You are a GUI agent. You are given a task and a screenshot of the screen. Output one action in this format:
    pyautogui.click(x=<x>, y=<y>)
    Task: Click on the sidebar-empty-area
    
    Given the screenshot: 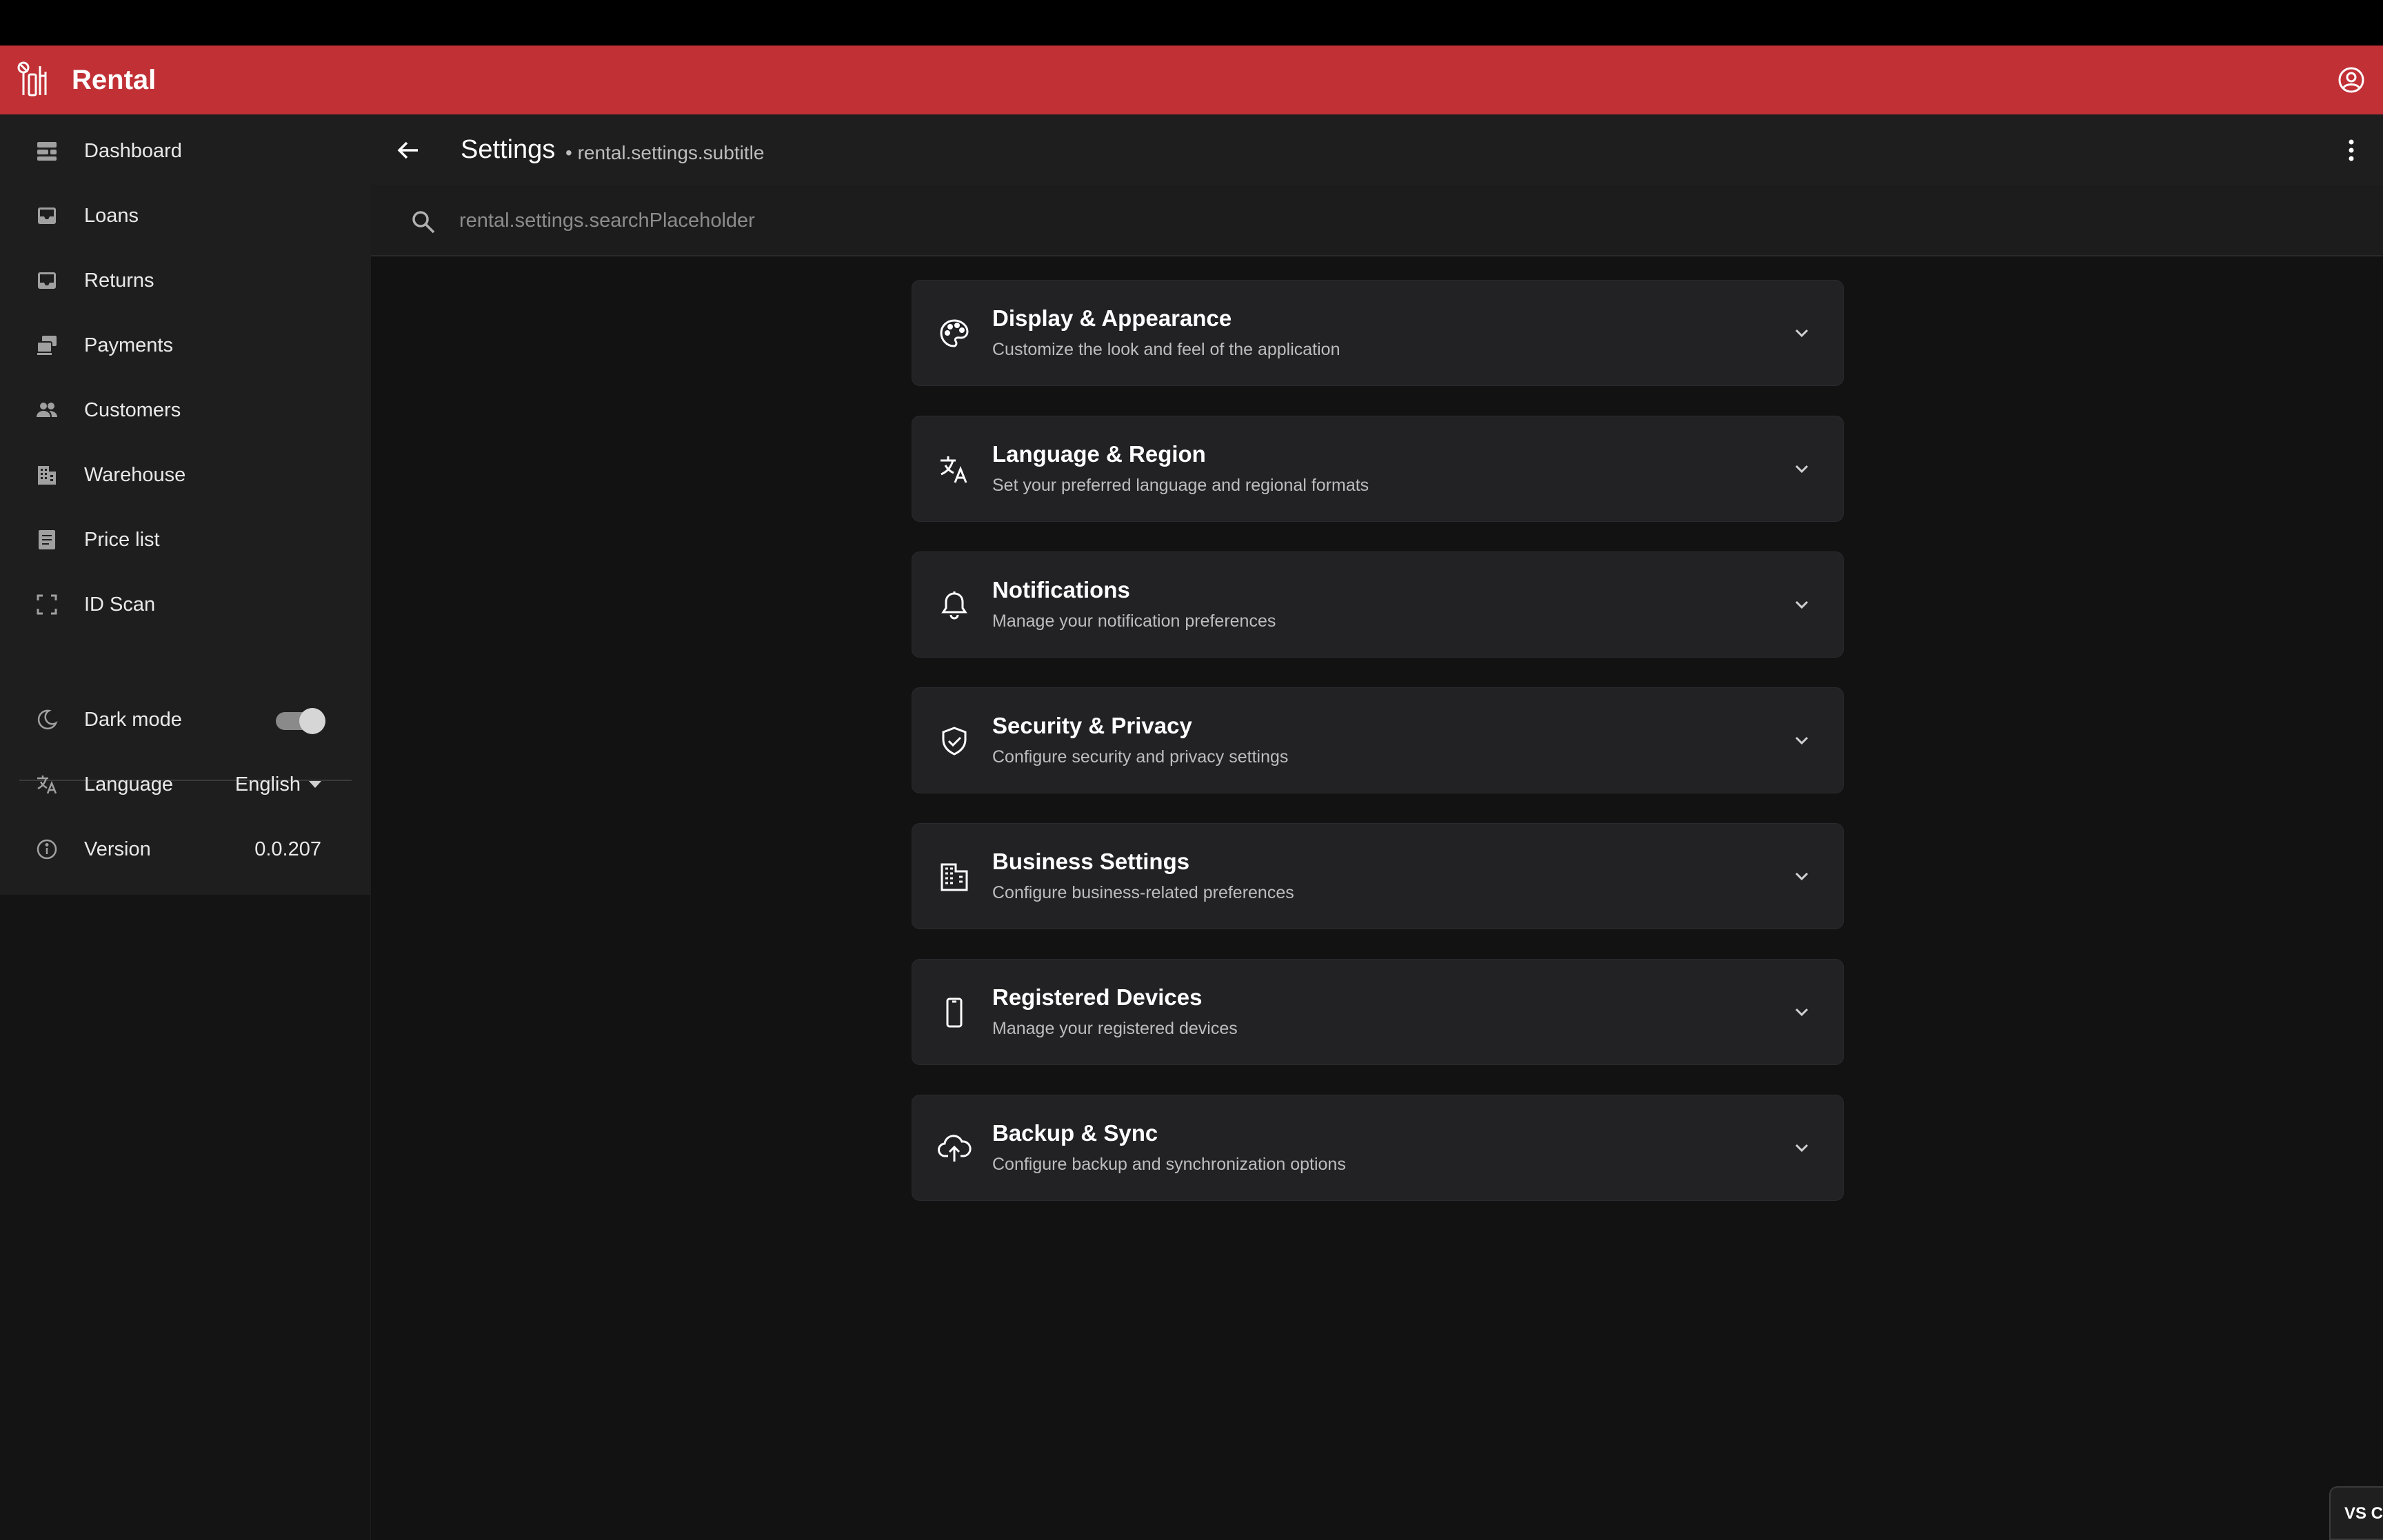 What is the action you would take?
    pyautogui.click(x=185, y=1218)
    